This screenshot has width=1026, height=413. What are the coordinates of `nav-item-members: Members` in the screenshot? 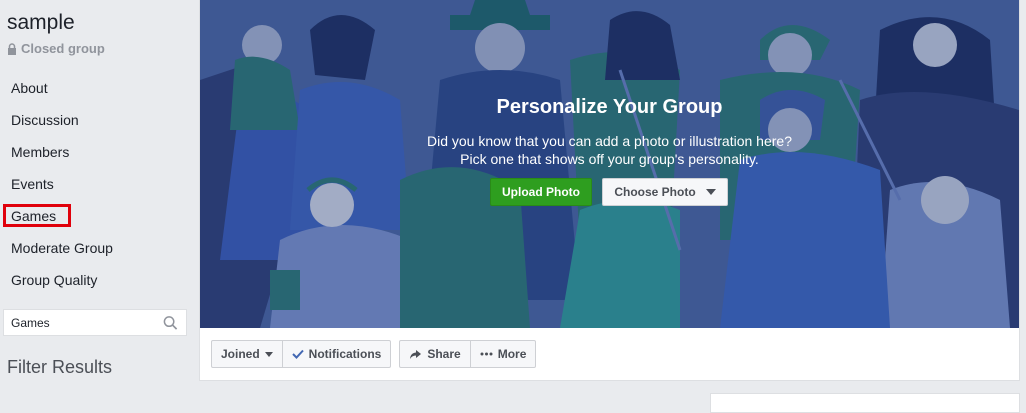 It's located at (98, 152).